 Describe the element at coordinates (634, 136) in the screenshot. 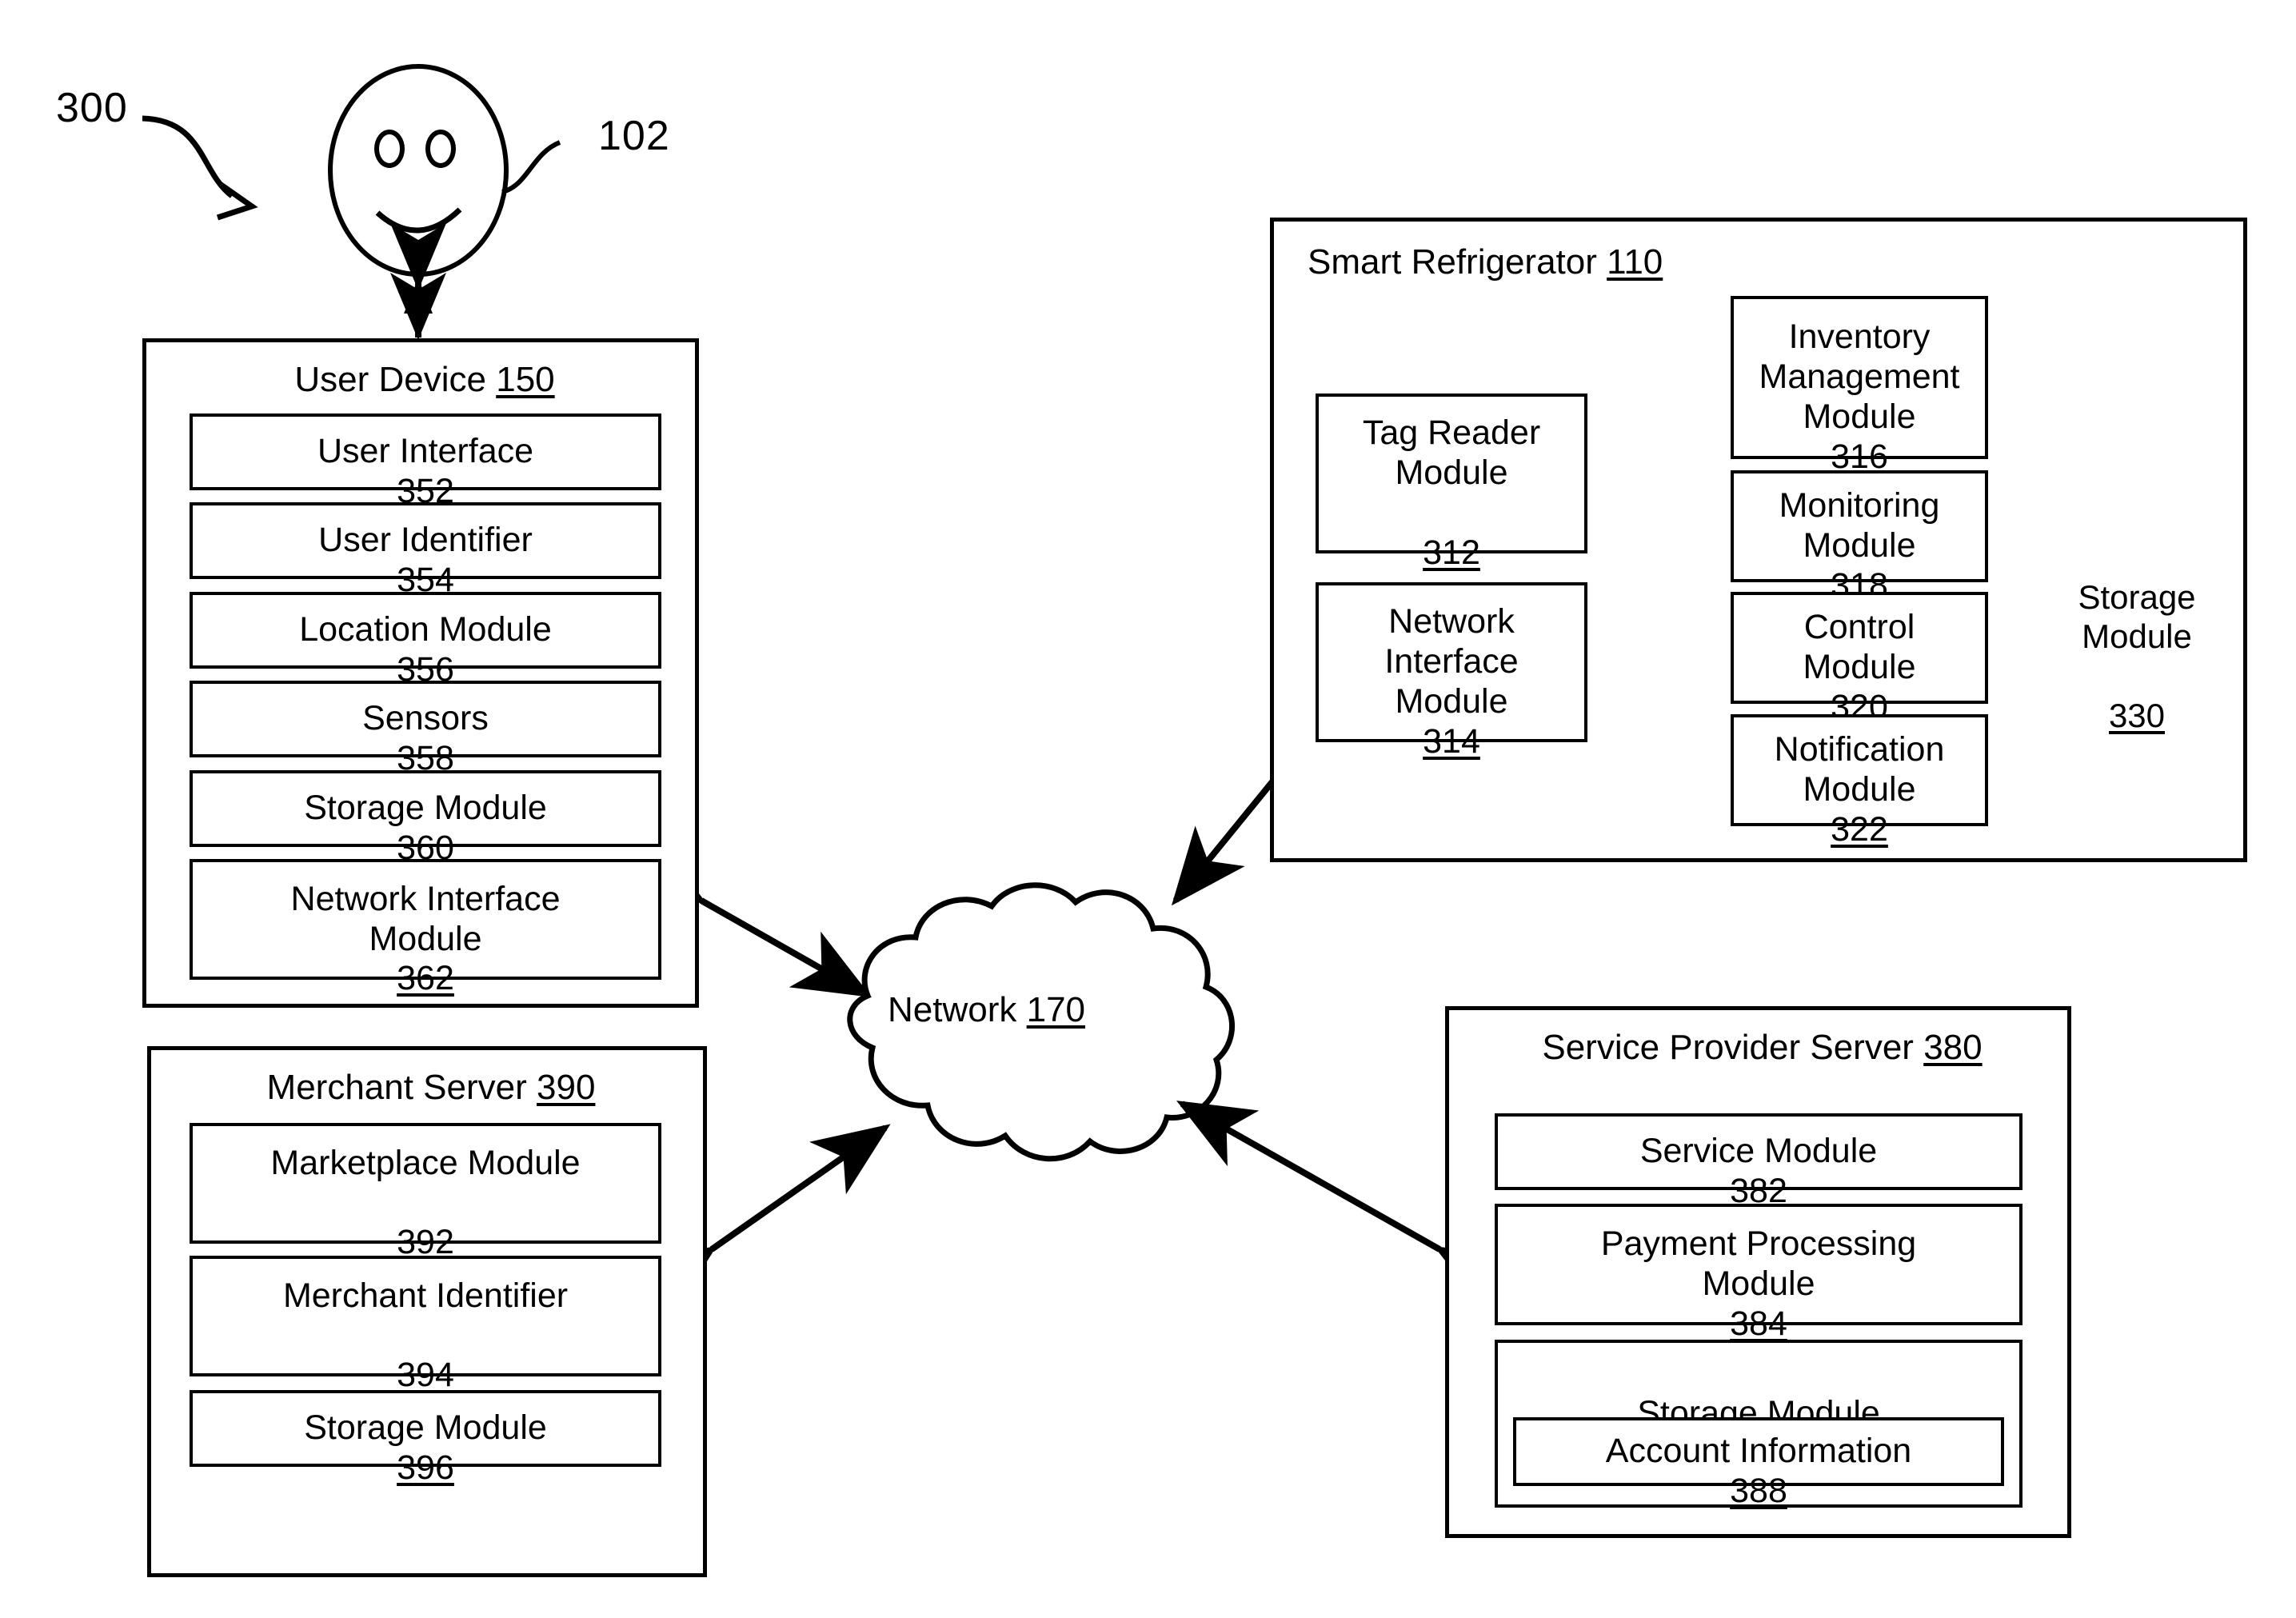

I see `ref-numeral-102: 102` at that location.